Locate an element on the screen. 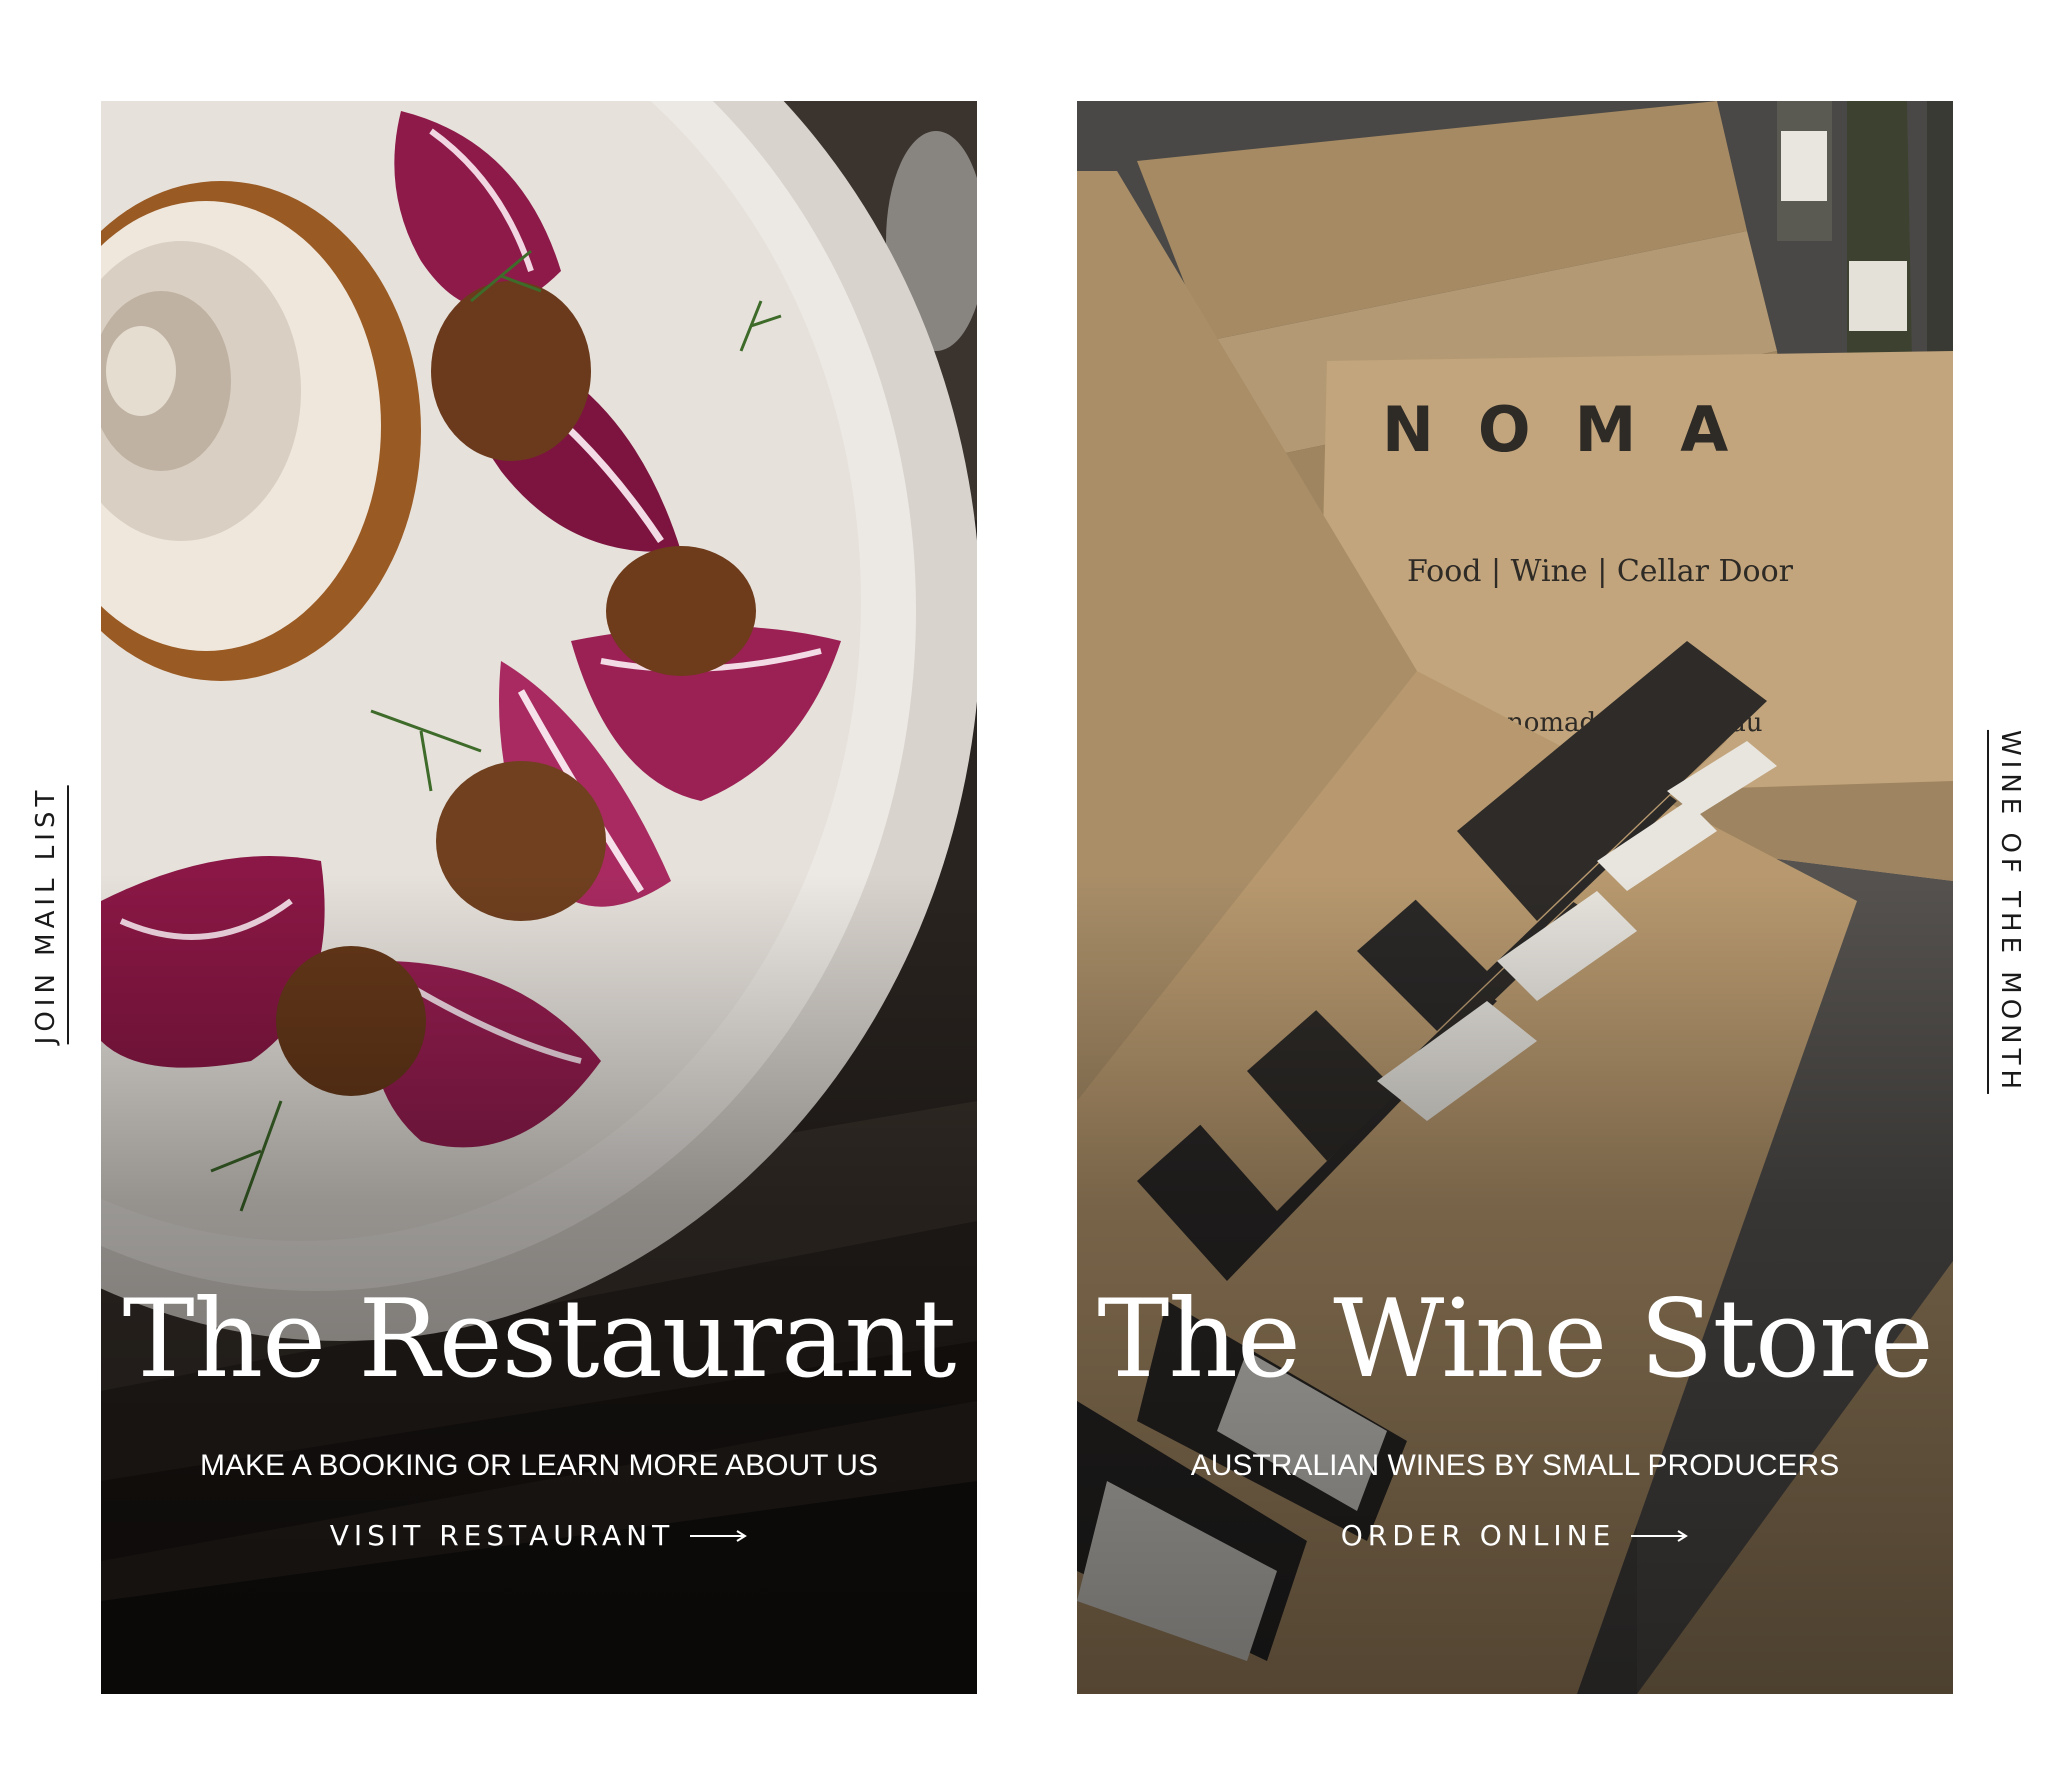  wine-store-subtitle: AUSTRALIAN WINES BY SMALL PRODUCERS is located at coordinates (1515, 1465).